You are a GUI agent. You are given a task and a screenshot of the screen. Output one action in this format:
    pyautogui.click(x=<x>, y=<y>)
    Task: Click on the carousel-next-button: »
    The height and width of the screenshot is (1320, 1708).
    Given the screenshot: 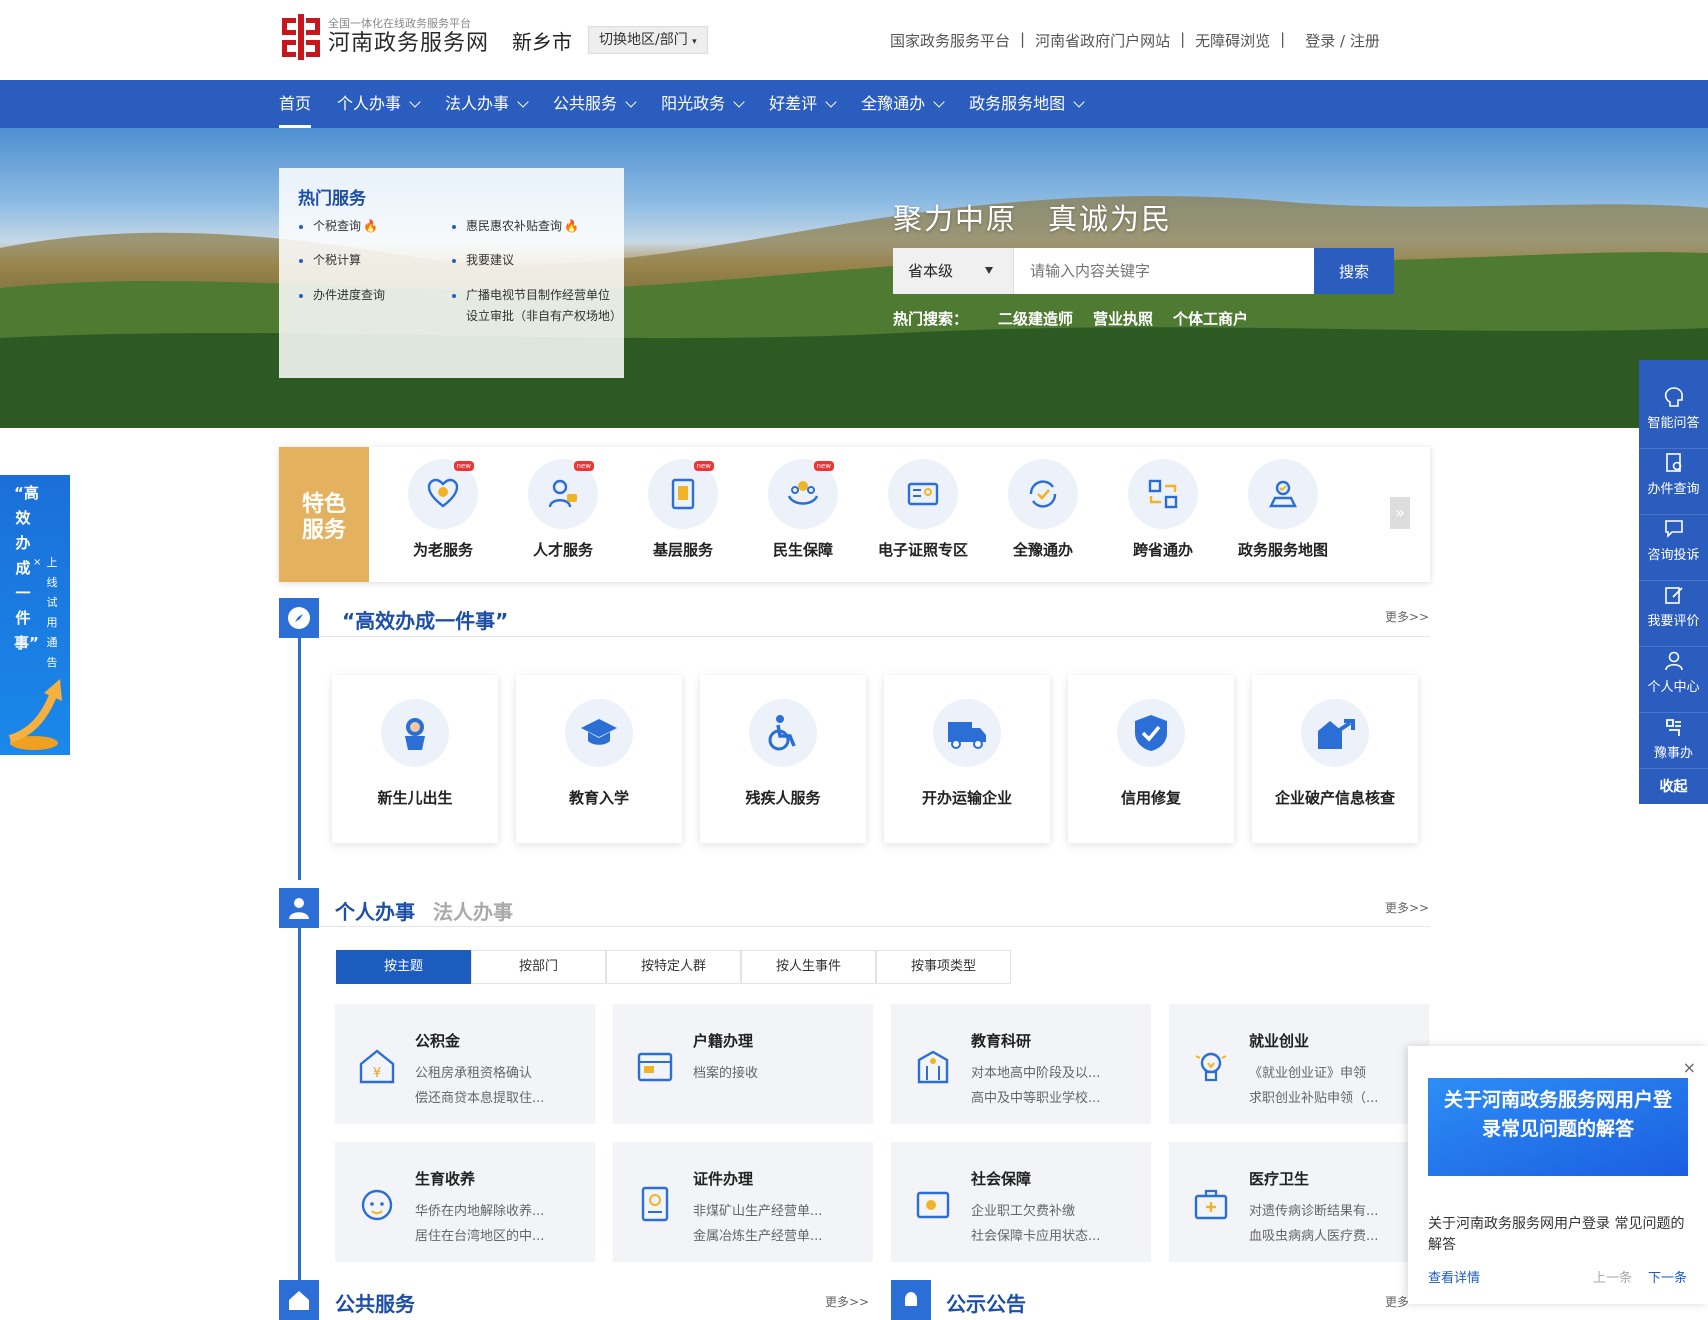 What is the action you would take?
    pyautogui.click(x=1400, y=513)
    